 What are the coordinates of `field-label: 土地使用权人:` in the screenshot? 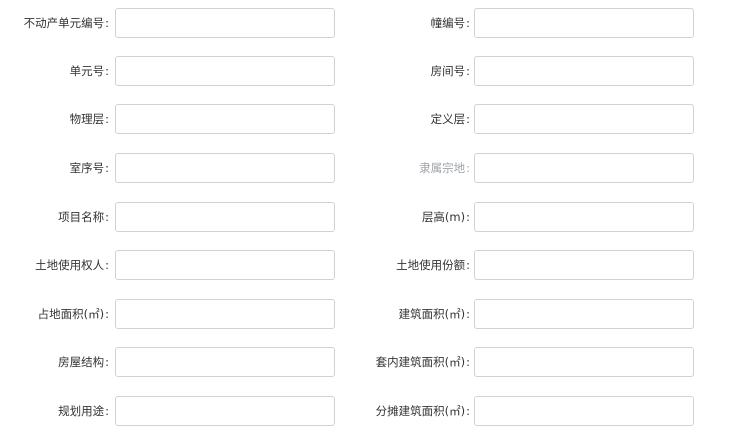 It's located at (72, 265).